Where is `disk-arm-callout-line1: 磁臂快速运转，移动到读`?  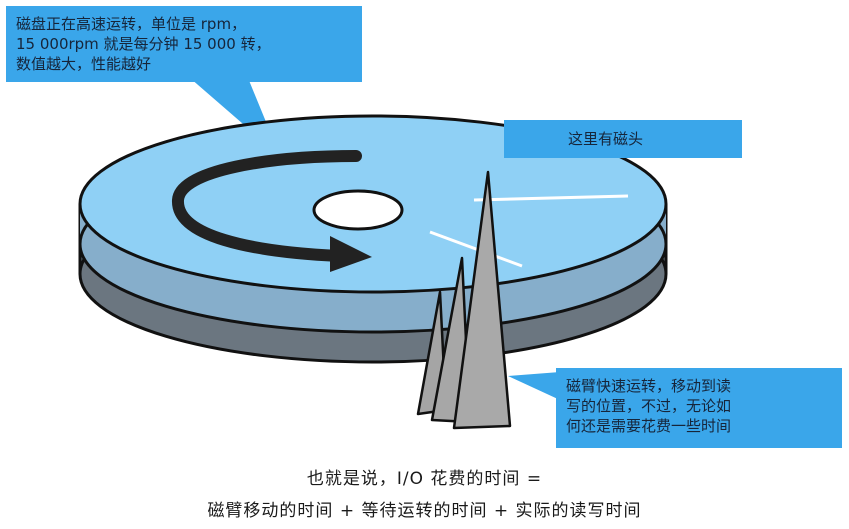
disk-arm-callout-line1: 磁臂快速运转，移动到读 is located at coordinates (649, 386).